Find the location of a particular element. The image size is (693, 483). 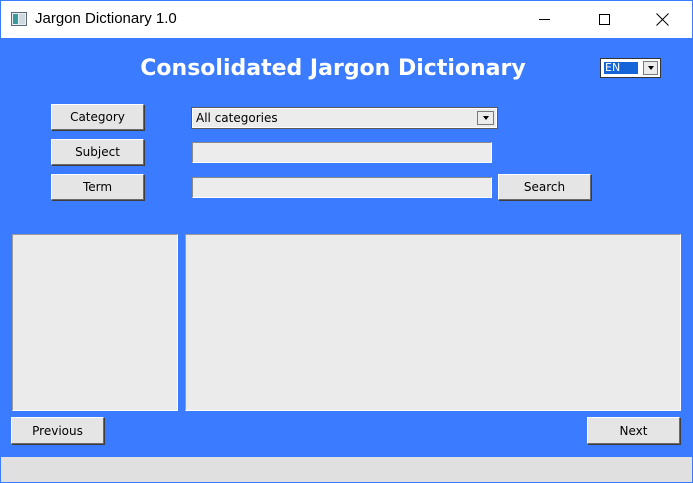

page-title: Consolidated Jargon Dictionary is located at coordinates (333, 68).